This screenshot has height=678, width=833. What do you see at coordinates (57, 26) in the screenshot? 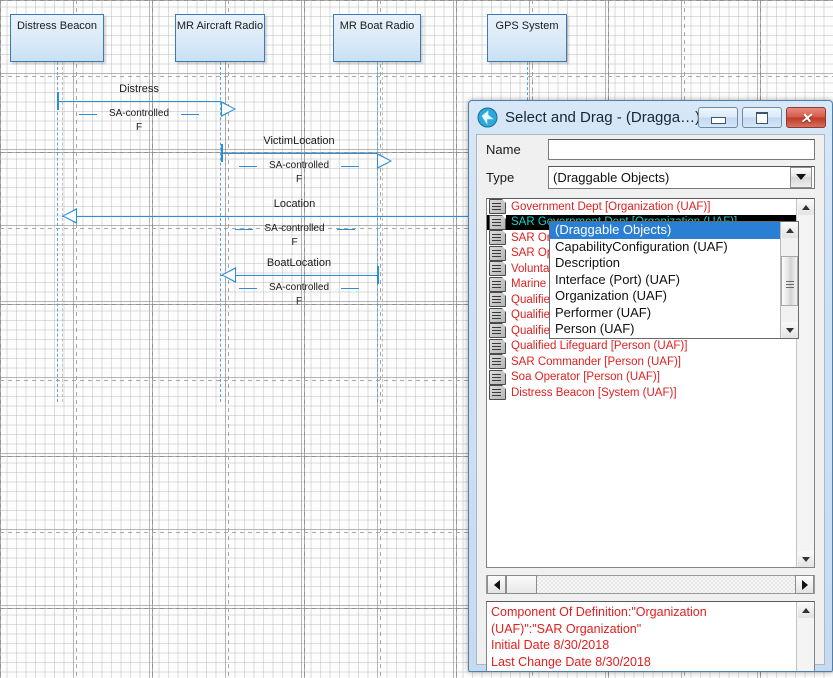
I see `lifeline-label: Distress Beacon` at bounding box center [57, 26].